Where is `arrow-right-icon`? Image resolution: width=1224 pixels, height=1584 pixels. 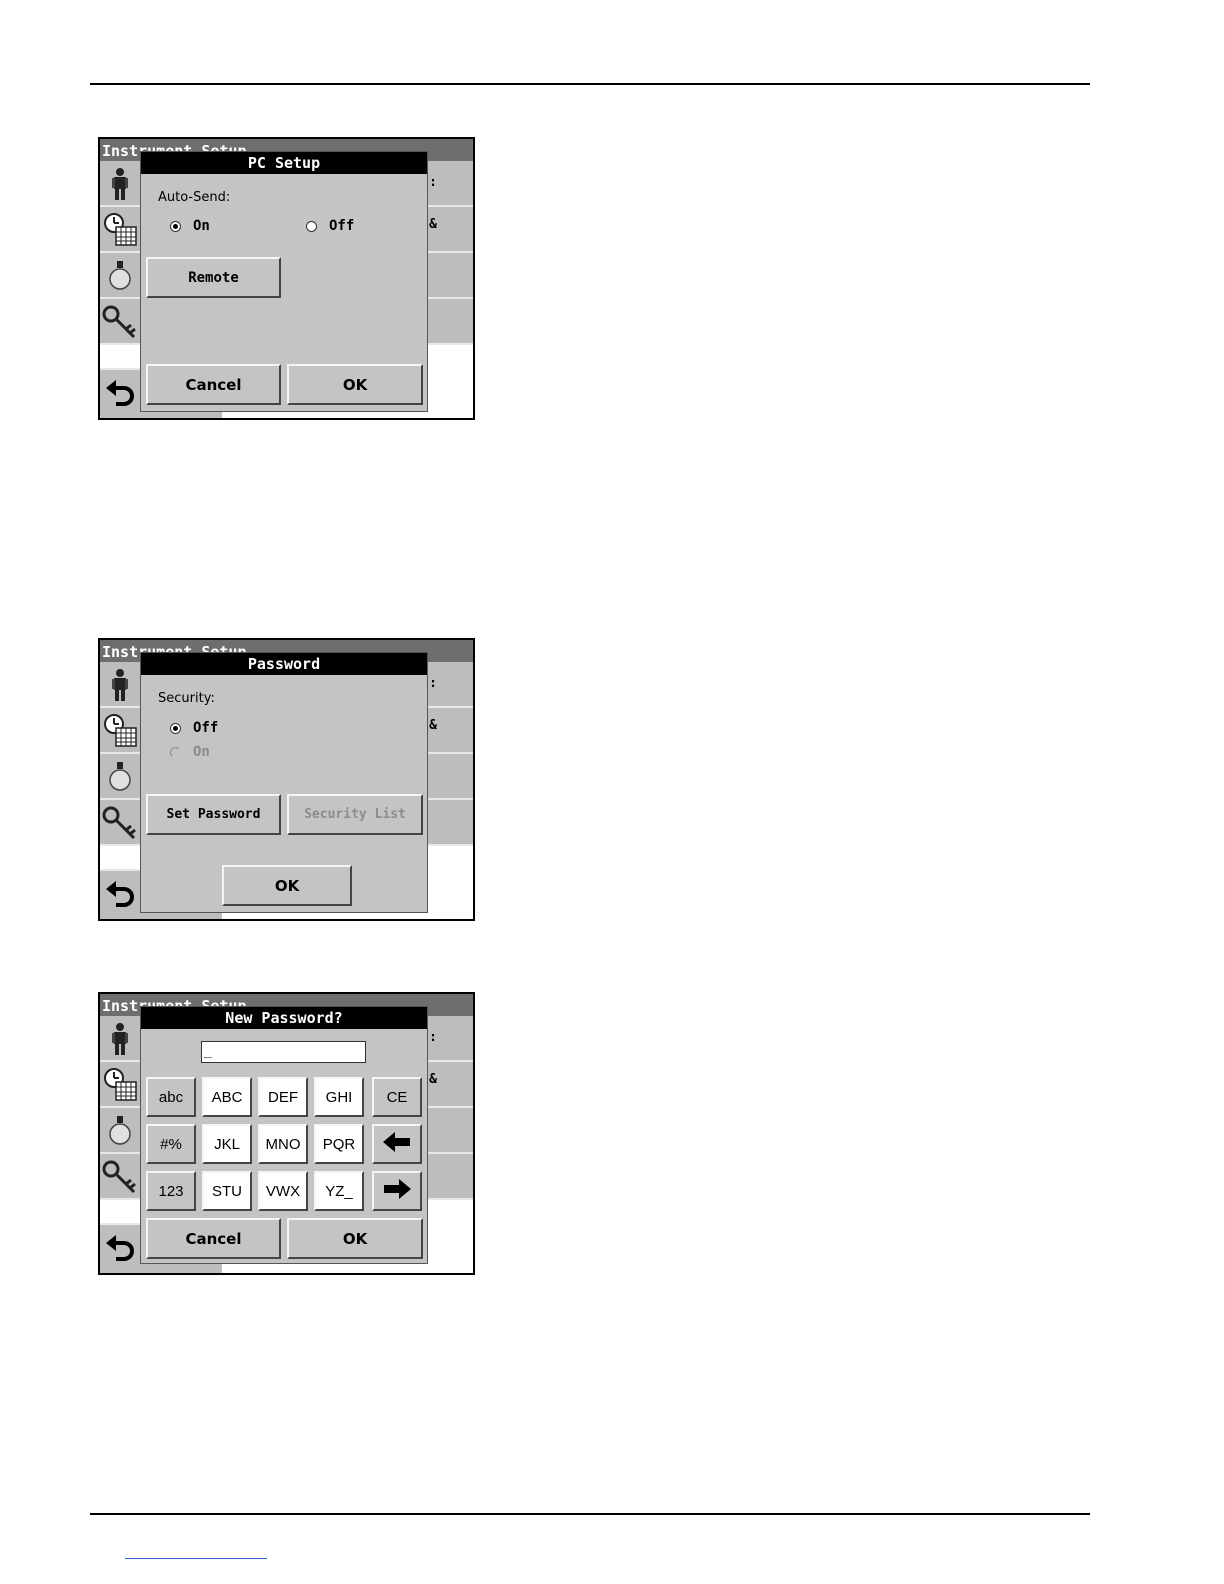
arrow-right-icon is located at coordinates (397, 1191).